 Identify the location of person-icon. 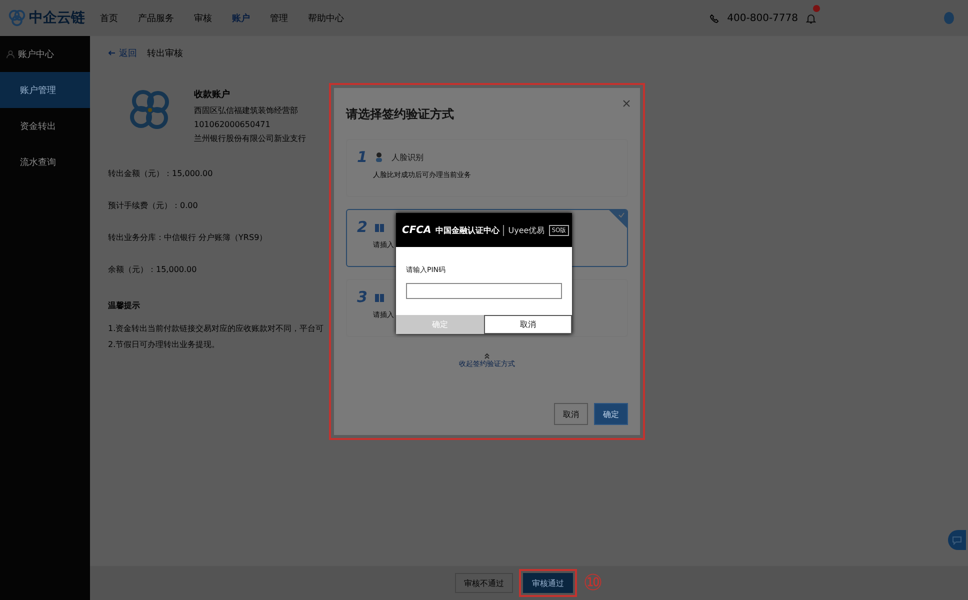
(379, 157).